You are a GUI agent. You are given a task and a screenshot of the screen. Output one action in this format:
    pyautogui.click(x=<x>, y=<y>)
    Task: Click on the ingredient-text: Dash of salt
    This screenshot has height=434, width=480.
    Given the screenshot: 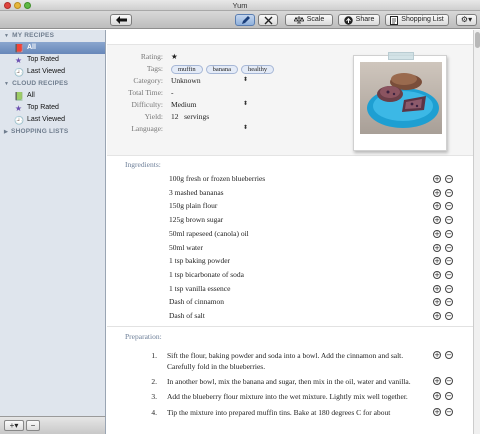 What is the action you would take?
    pyautogui.click(x=187, y=316)
    